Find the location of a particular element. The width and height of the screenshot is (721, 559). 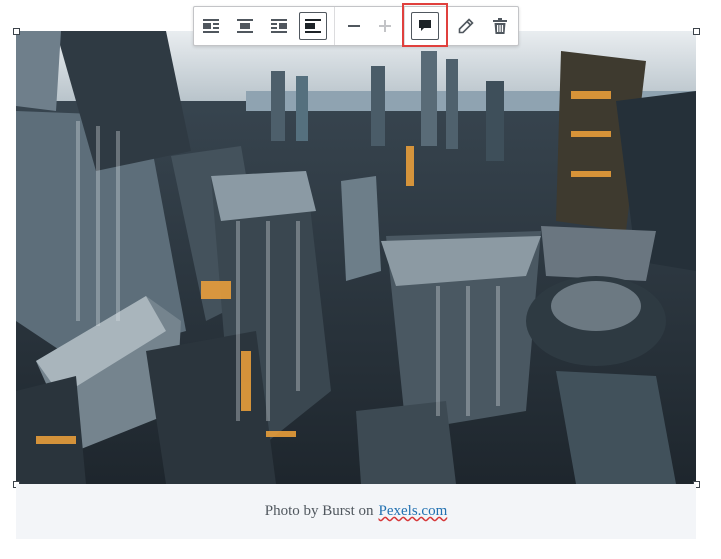

align-none-icon is located at coordinates (313, 26).